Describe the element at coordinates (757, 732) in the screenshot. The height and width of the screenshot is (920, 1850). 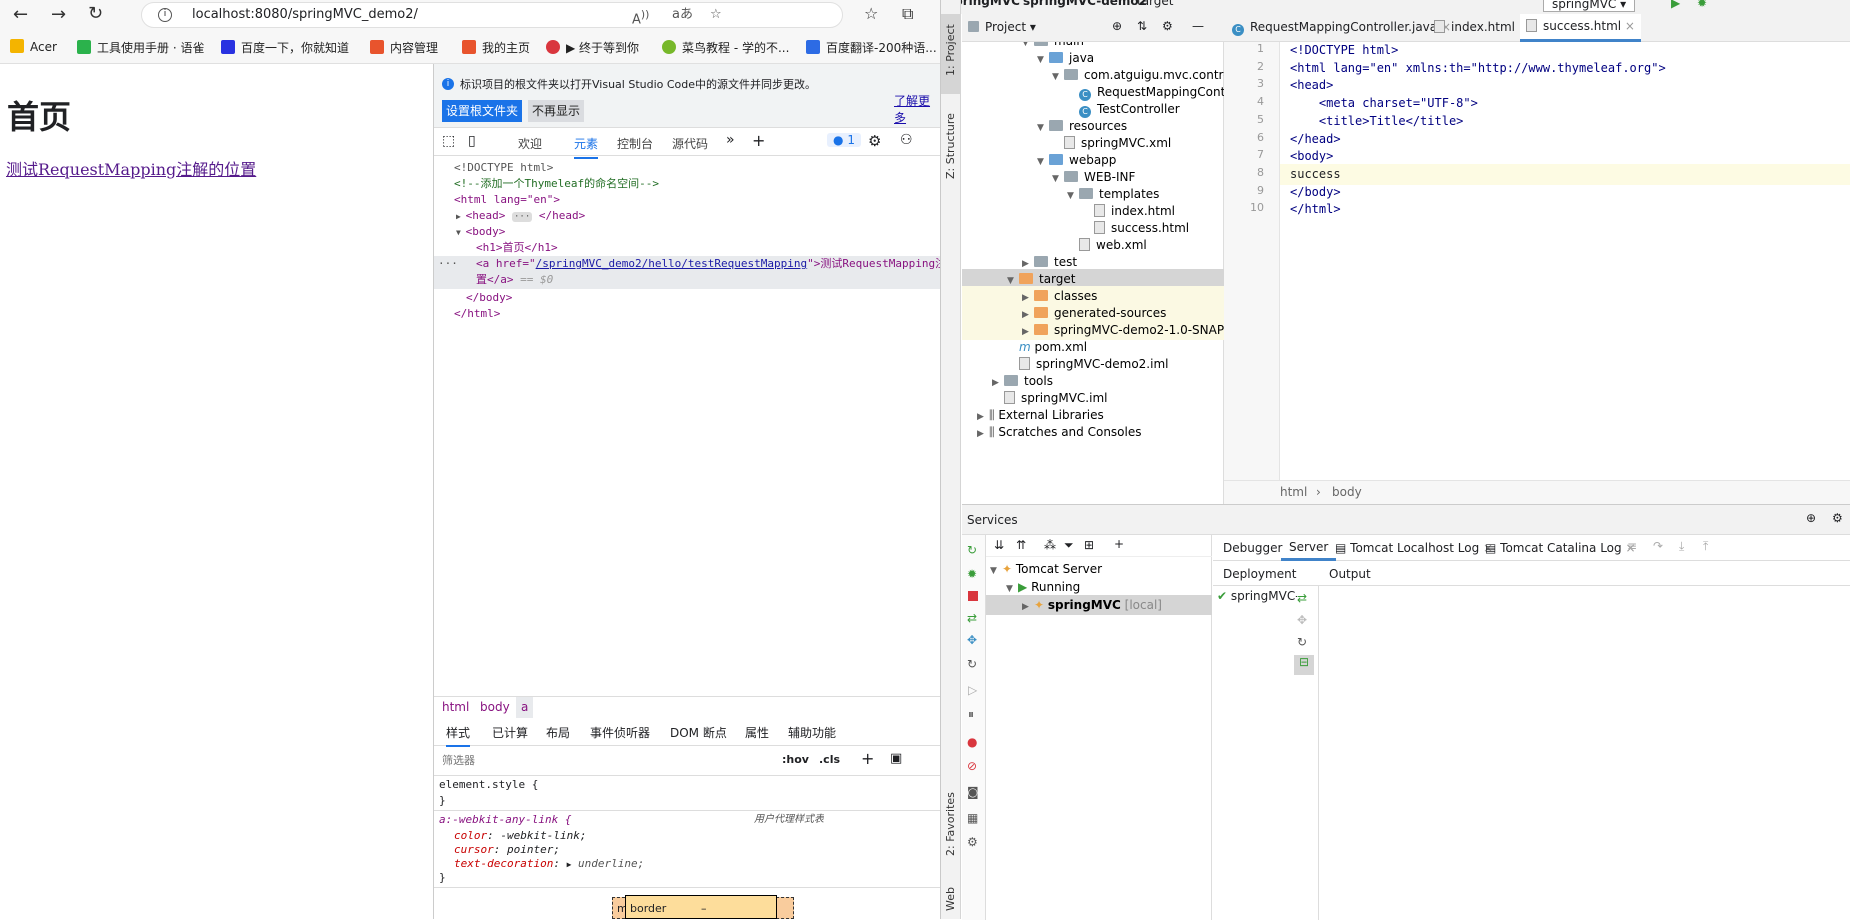
I see `tab-properties: 属性` at that location.